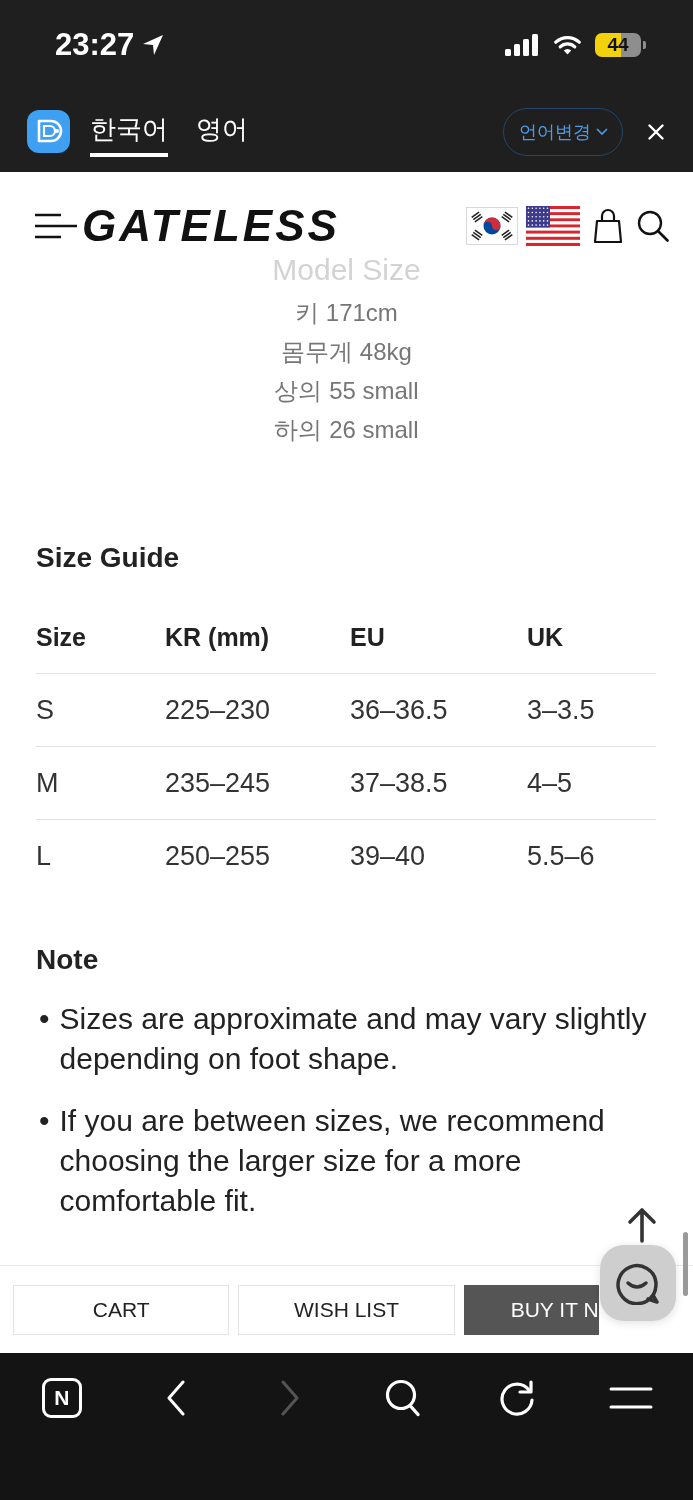  What do you see at coordinates (522, 44) in the screenshot?
I see `signal-icon` at bounding box center [522, 44].